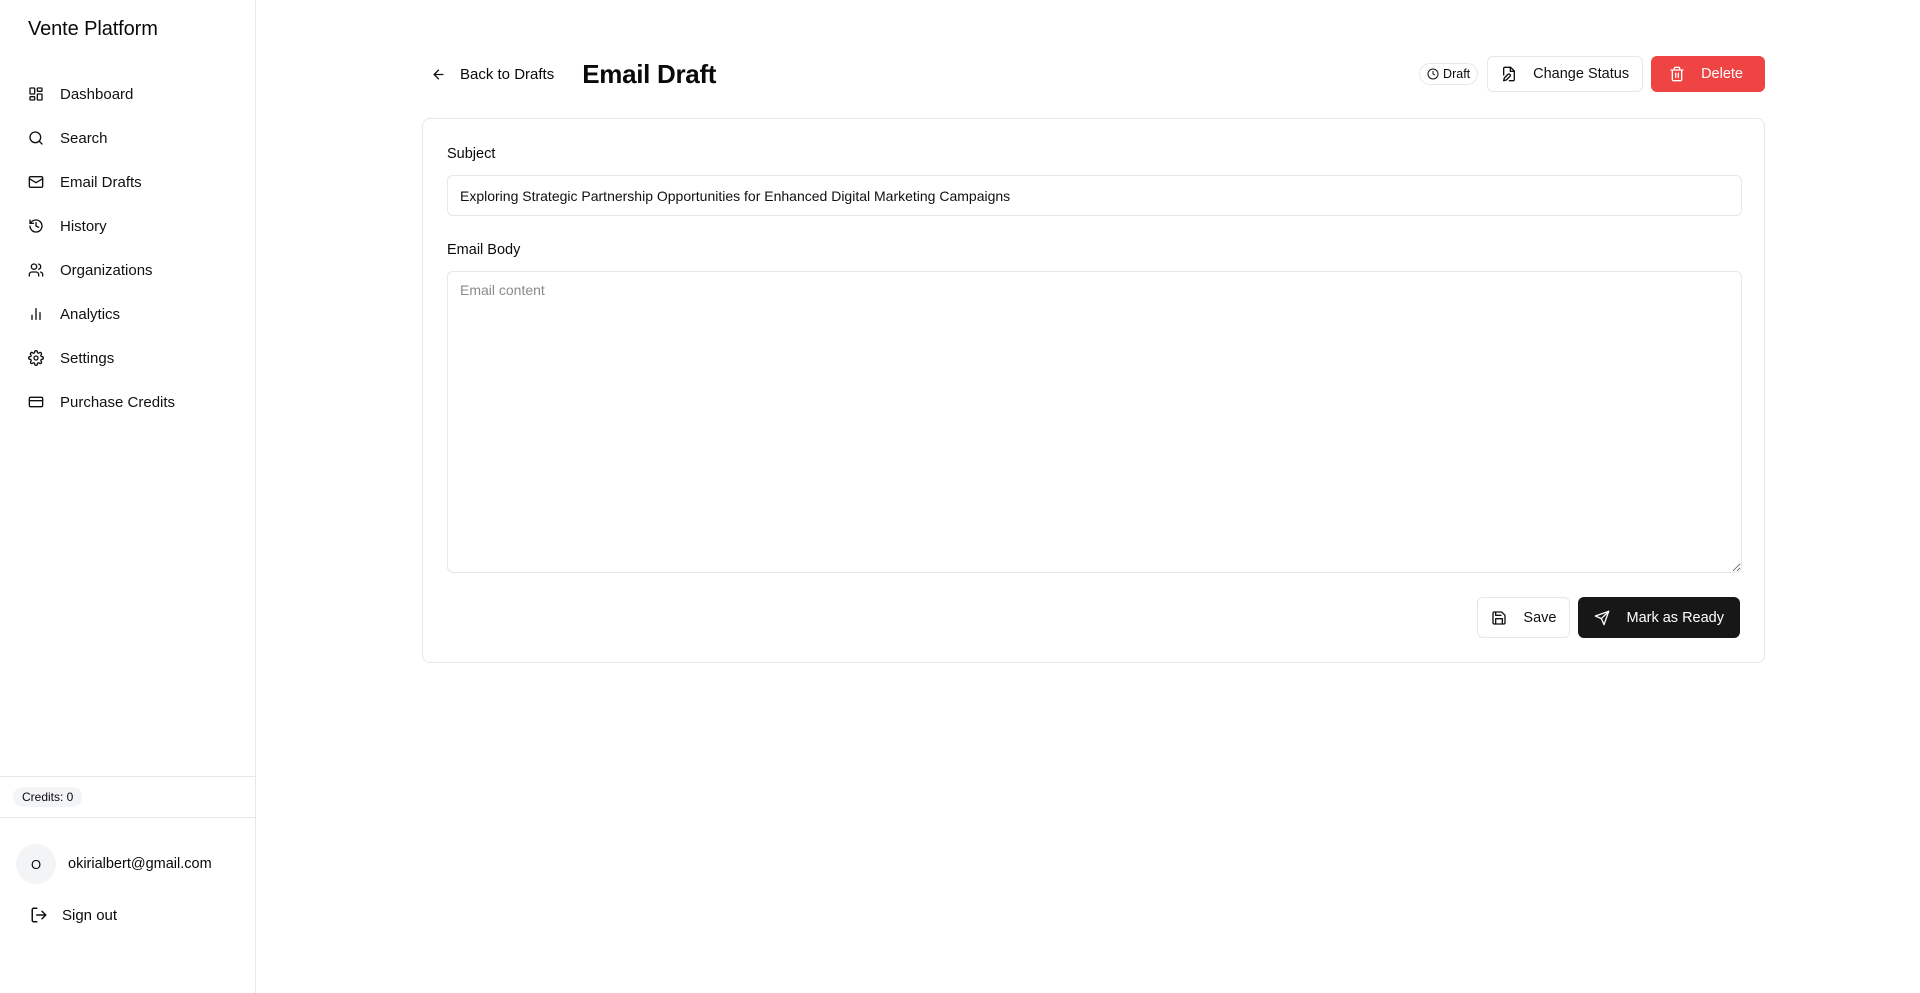 This screenshot has height=993, width=1920. Describe the element at coordinates (471, 154) in the screenshot. I see `subject-label: Subject` at that location.